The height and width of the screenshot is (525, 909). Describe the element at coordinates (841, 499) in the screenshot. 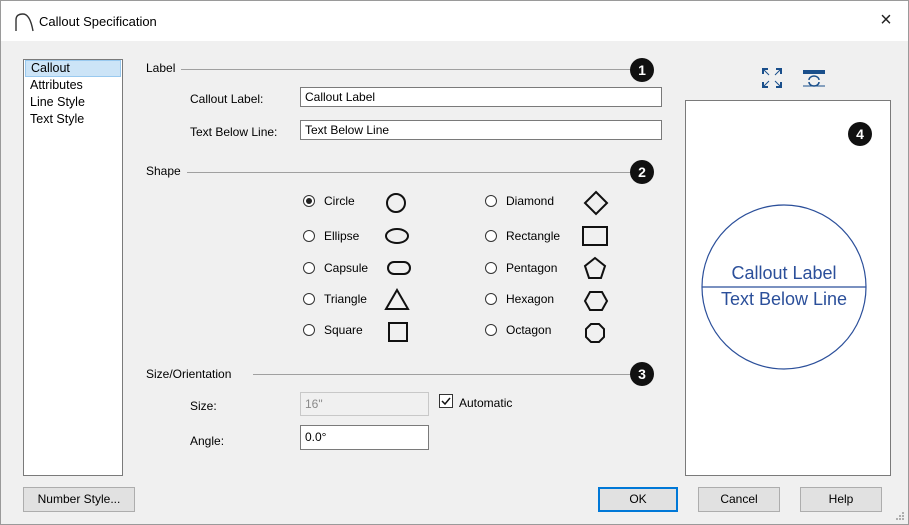

I see `help-button: Help` at that location.